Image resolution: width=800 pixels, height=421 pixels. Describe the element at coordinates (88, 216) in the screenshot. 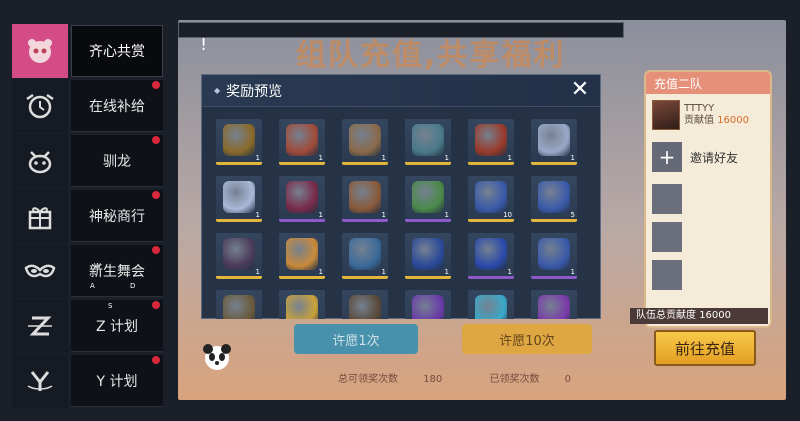

I see `sidebar-item: 神秘商行` at that location.